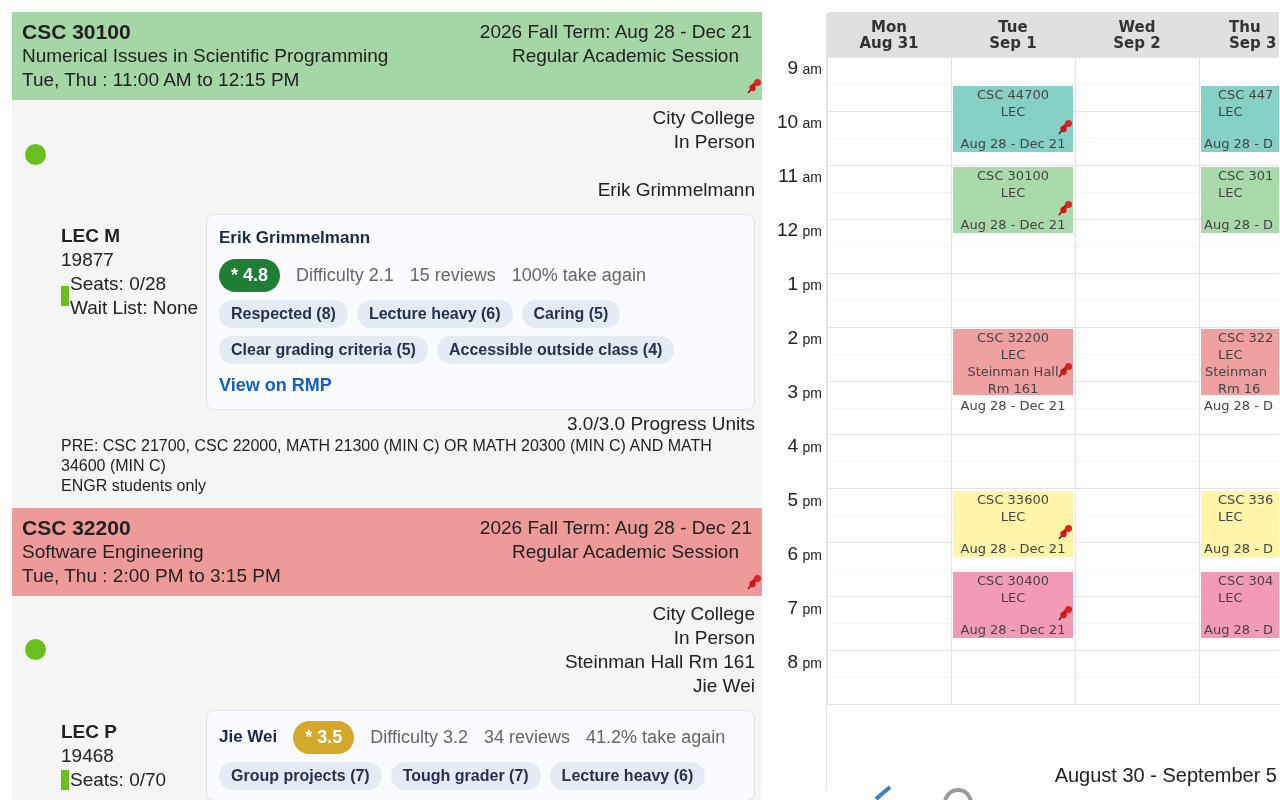 The height and width of the screenshot is (800, 1280). Describe the element at coordinates (1246, 337) in the screenshot. I see `event-text: CSC 322` at that location.